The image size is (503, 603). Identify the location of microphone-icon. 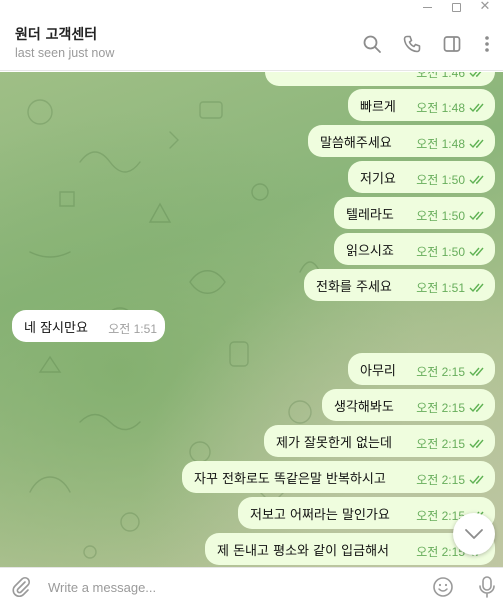
(487, 587).